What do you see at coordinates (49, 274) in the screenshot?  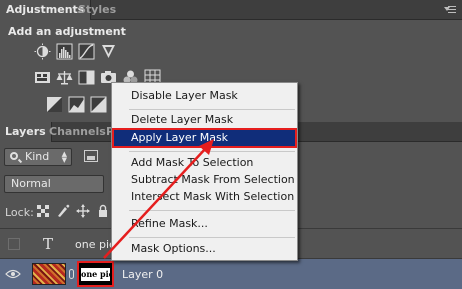 I see `layer-thumbnail` at bounding box center [49, 274].